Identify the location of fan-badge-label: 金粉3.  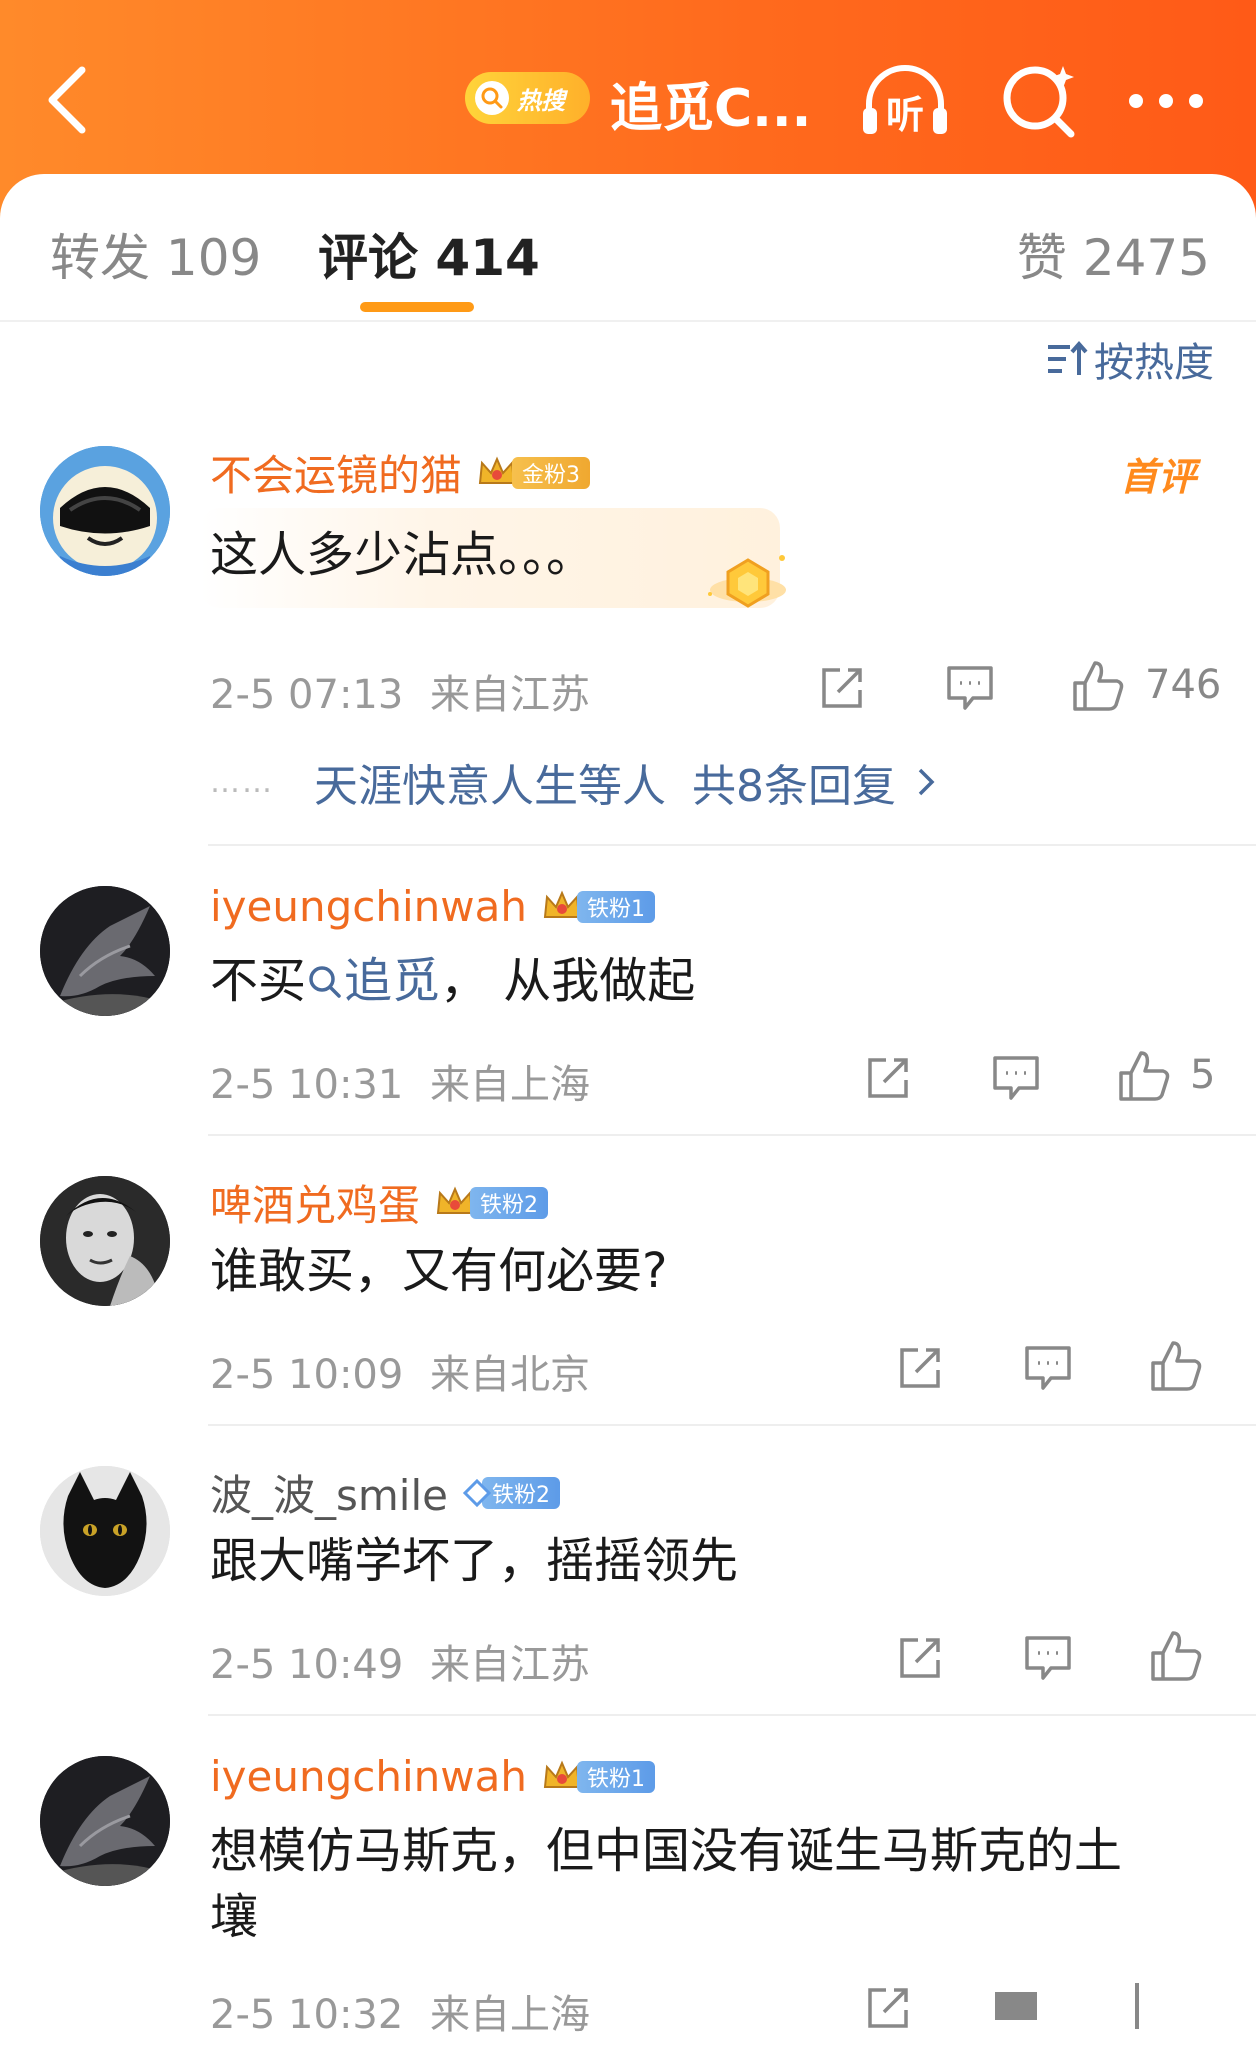
(551, 472).